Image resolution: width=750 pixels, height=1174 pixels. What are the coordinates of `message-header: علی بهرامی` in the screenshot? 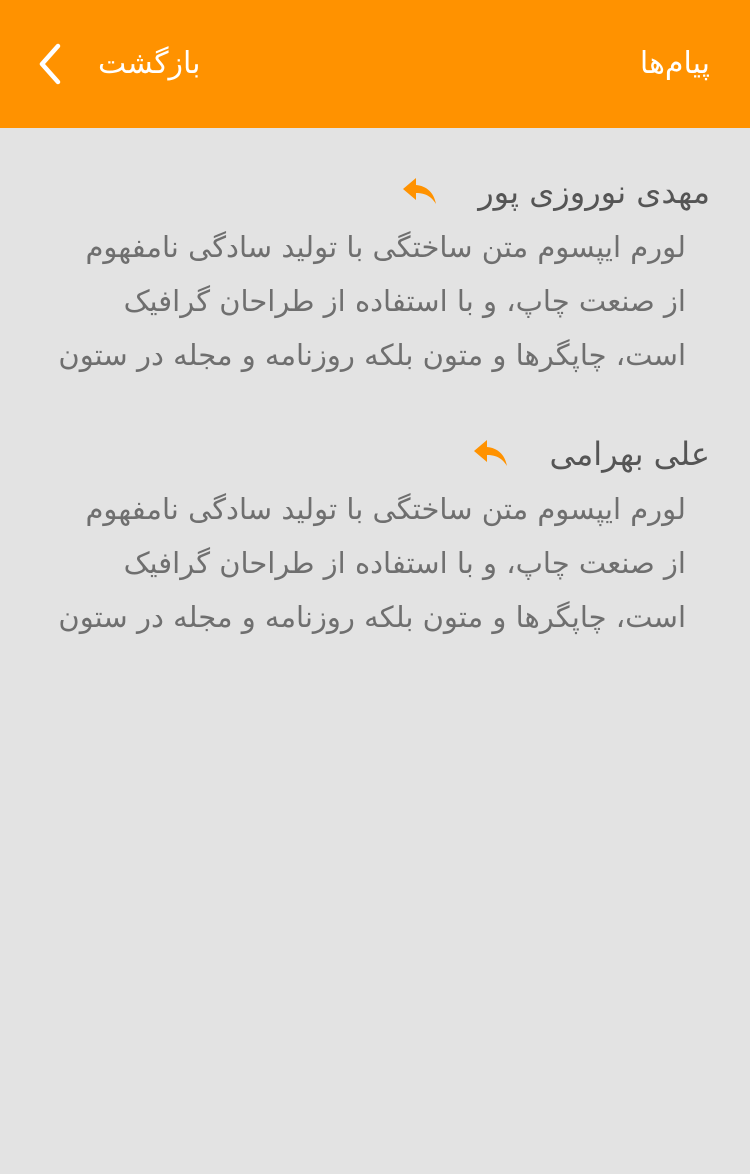 It's located at (591, 454).